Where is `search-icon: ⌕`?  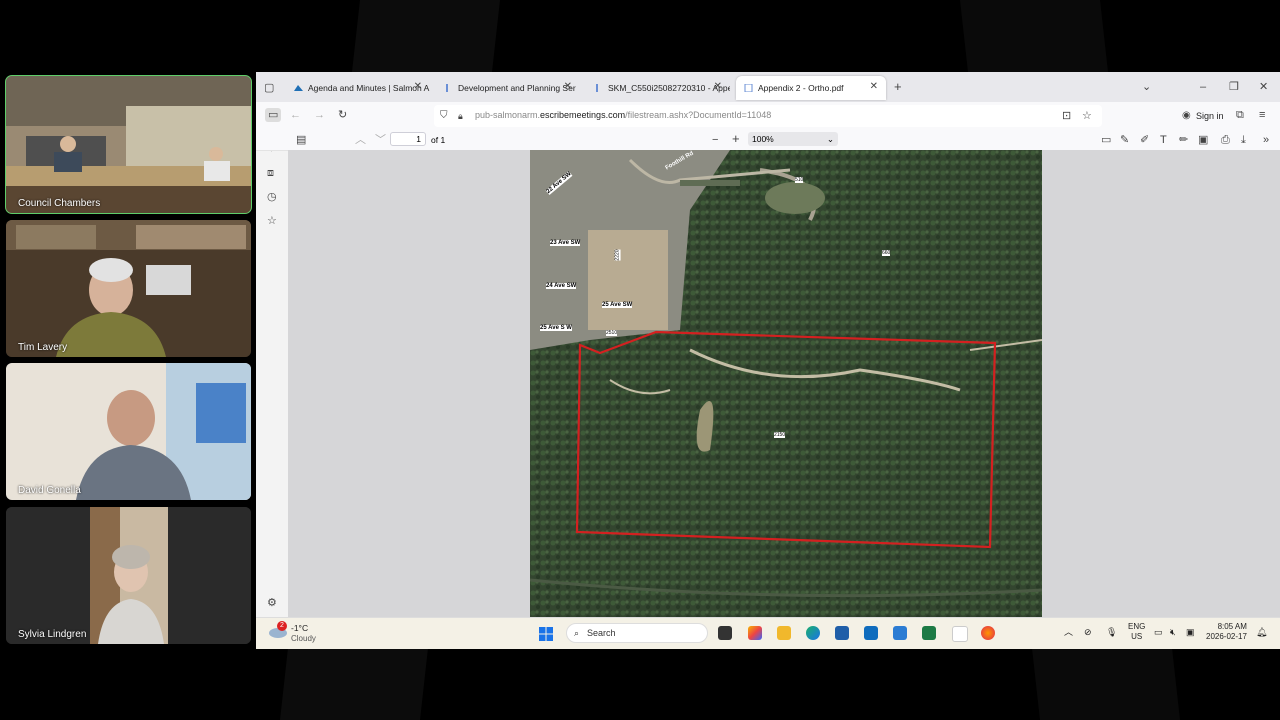 search-icon: ⌕ is located at coordinates (577, 633).